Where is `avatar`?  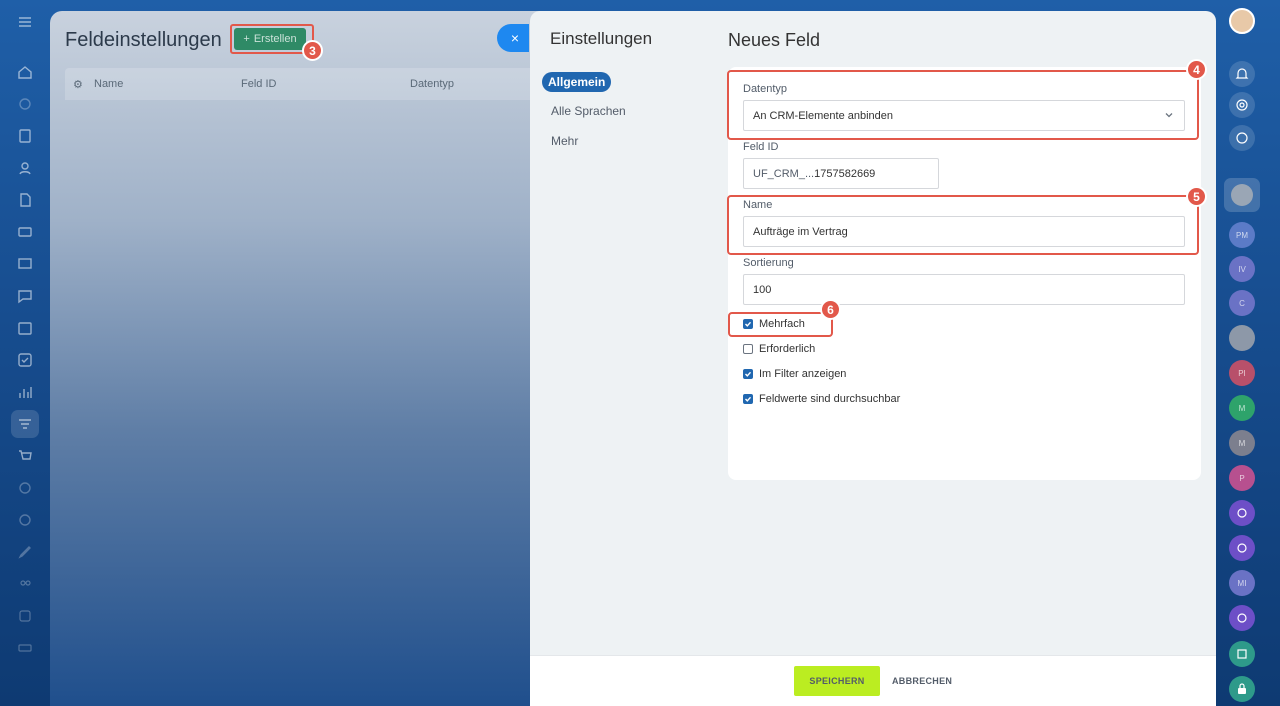
avatar is located at coordinates (1242, 195).